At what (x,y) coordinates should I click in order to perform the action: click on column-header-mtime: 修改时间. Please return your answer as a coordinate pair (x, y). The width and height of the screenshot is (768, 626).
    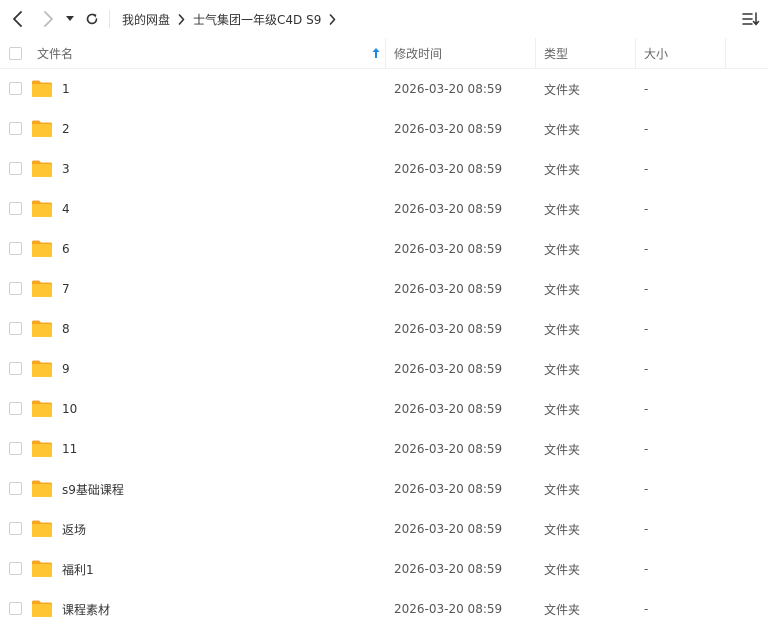
    Looking at the image, I should click on (464, 53).